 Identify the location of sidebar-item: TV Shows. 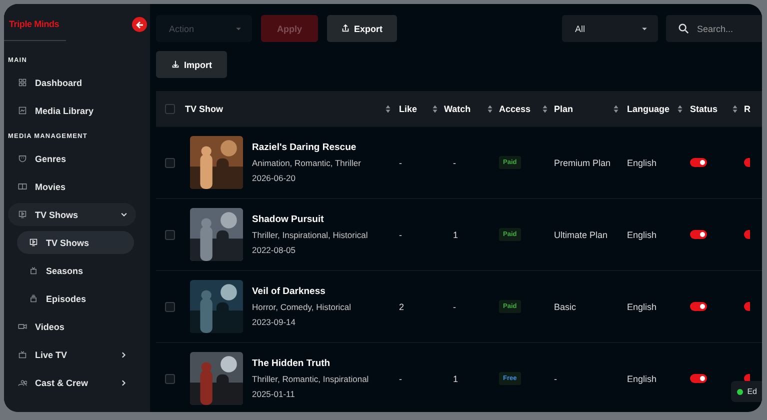
(72, 214).